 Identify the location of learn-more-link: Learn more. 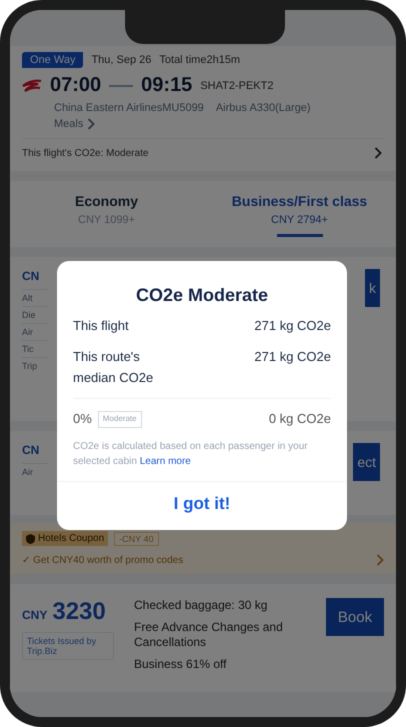
(165, 461).